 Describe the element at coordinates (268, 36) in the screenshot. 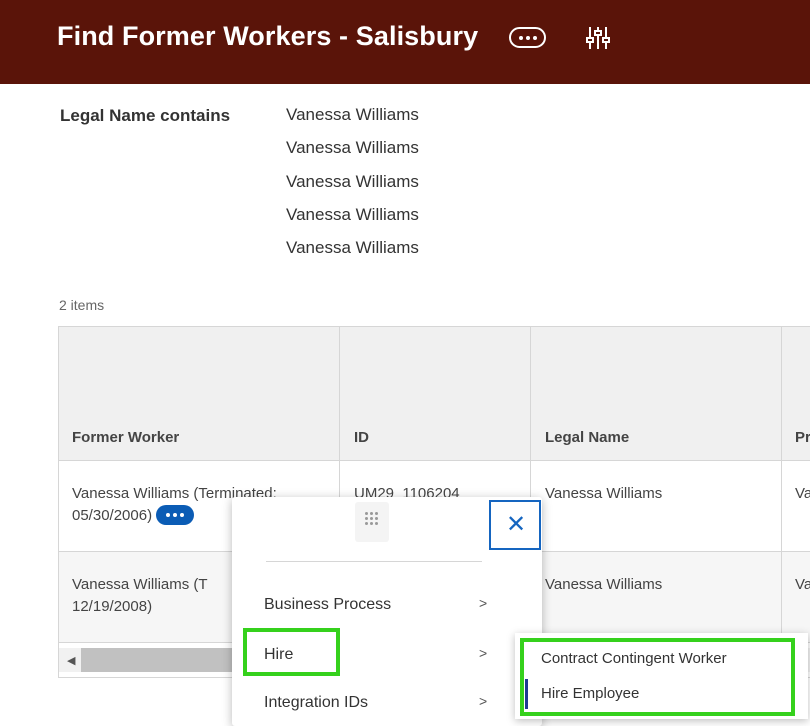

I see `page-title: Find Former Workers - Salisbury` at that location.